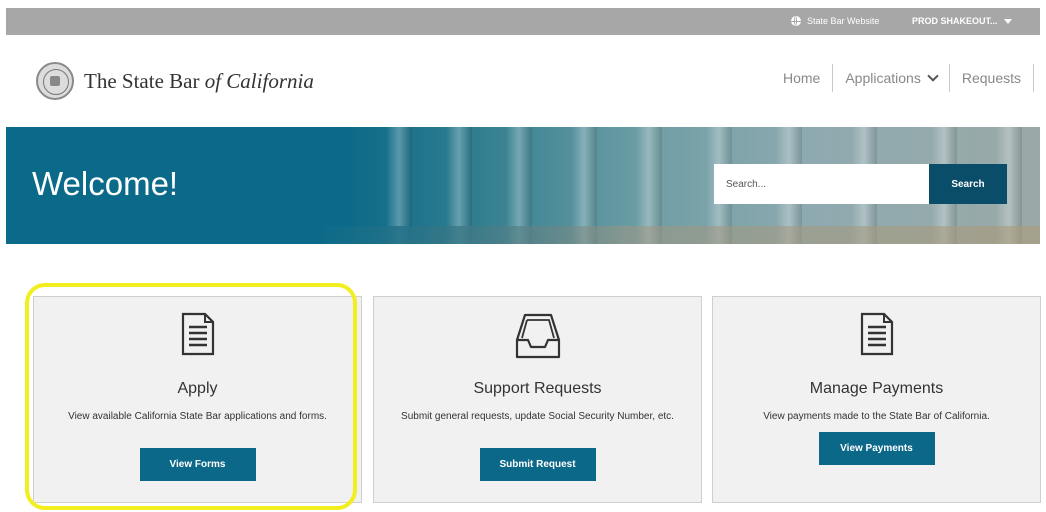  I want to click on site-name-italic: of California, so click(259, 80).